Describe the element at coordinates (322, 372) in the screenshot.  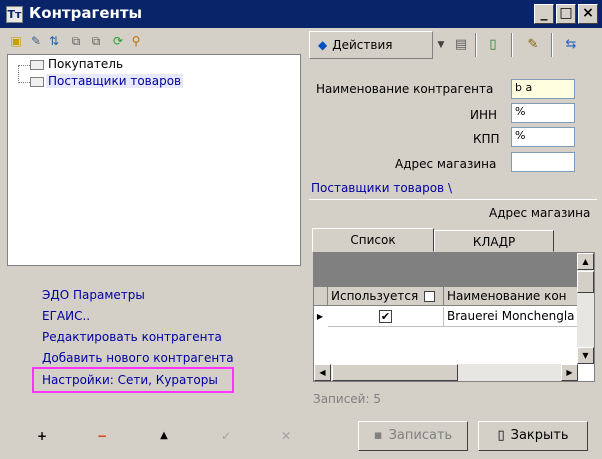
I see `scroll-left-icon: ◀` at that location.